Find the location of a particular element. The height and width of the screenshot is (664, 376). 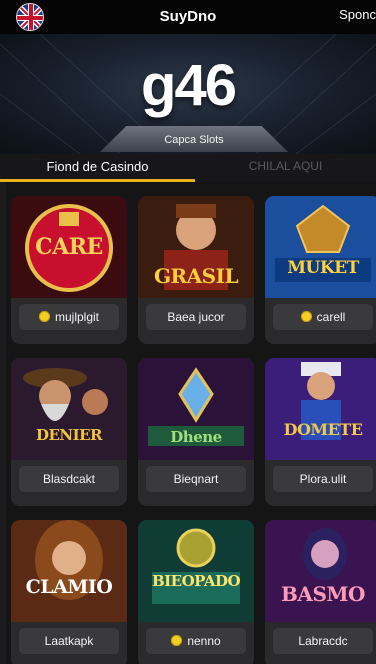

game-label: Bieqnart is located at coordinates (196, 479).